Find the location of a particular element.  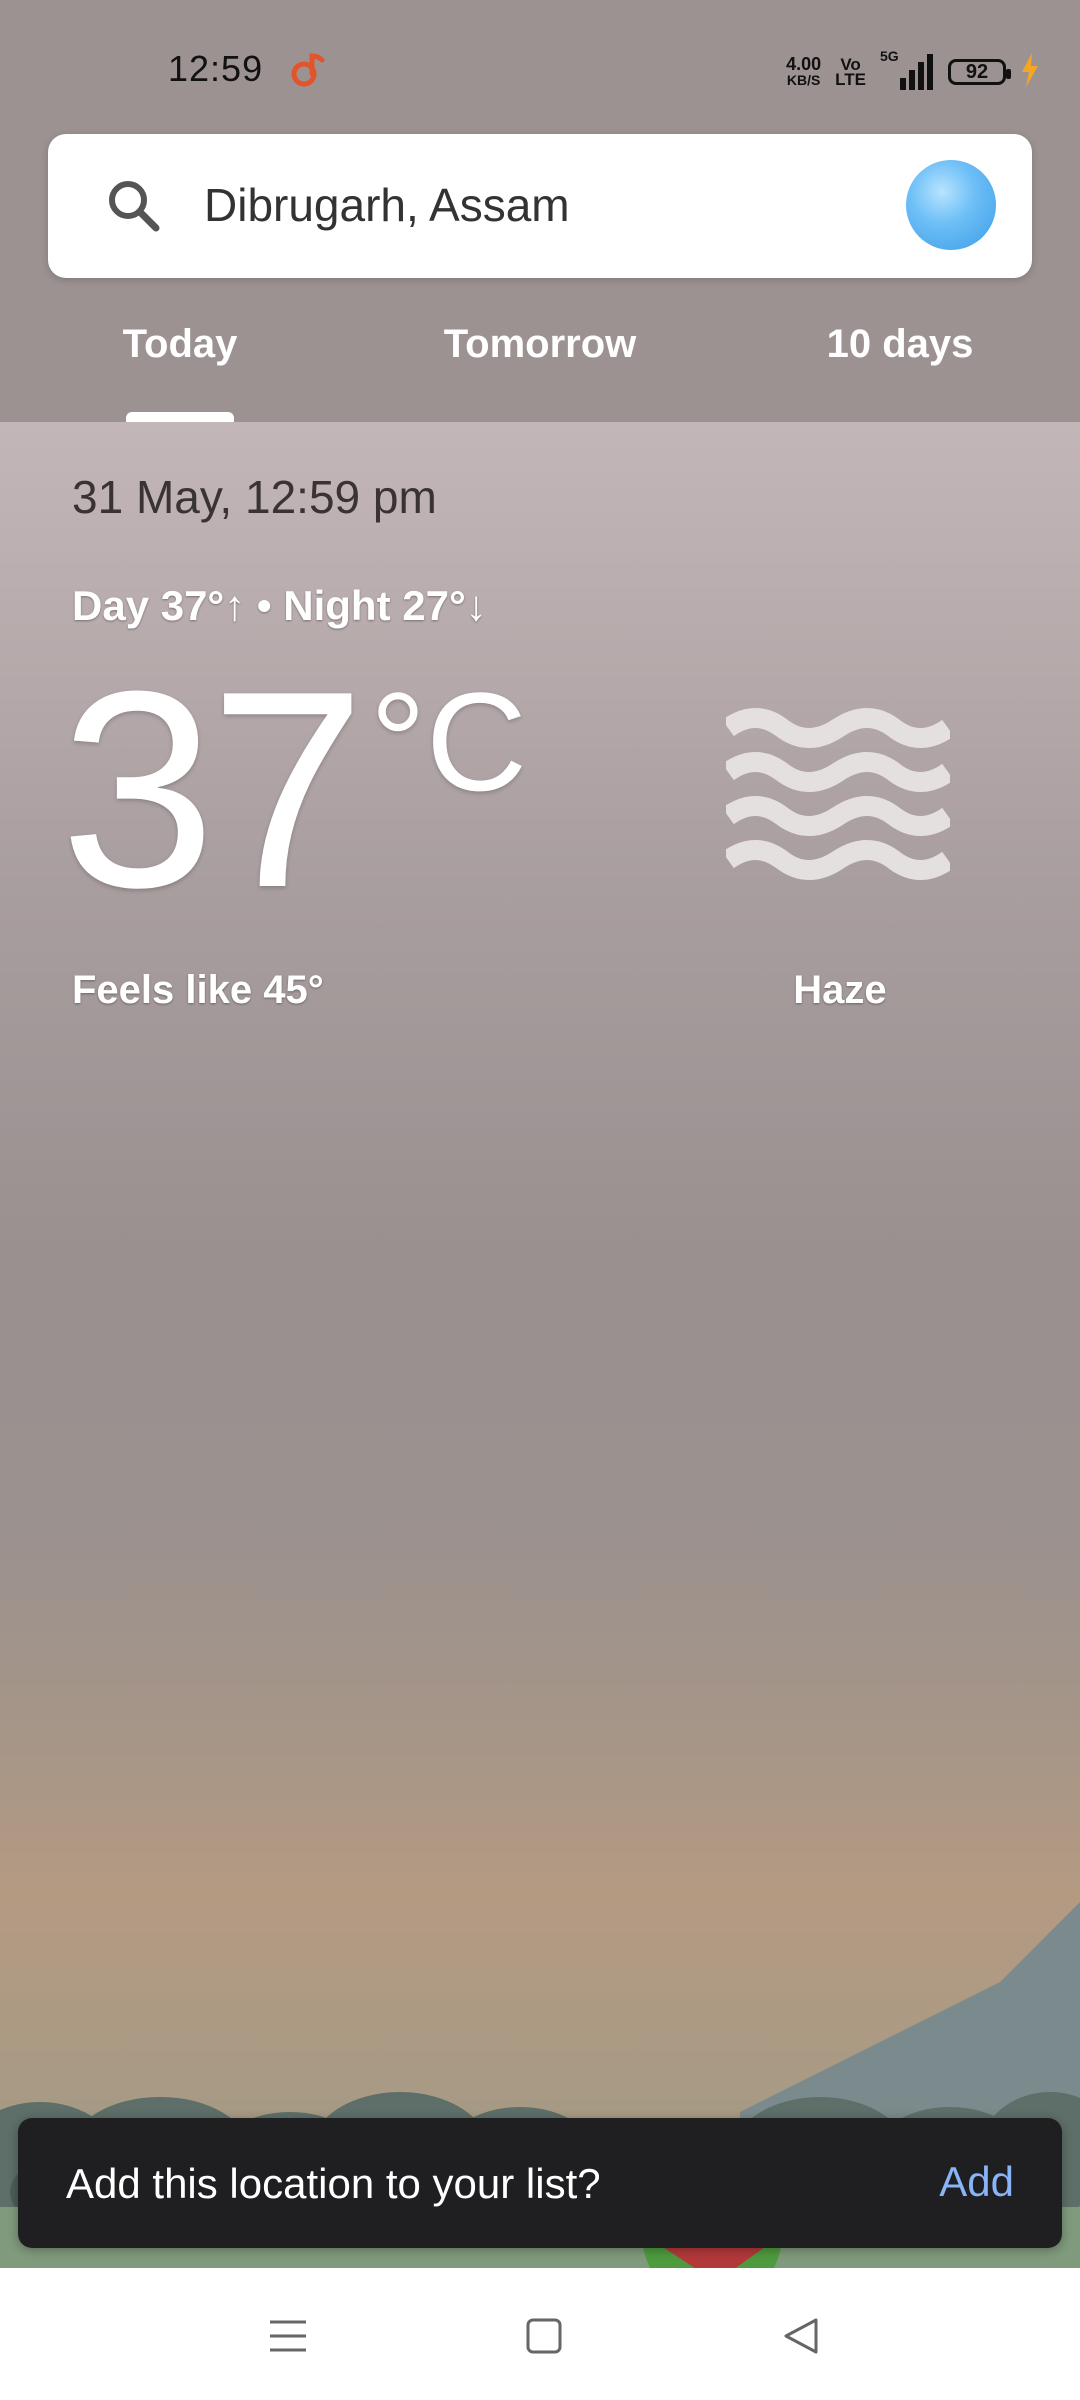

day-night-temps: Day 37°↑ • Night 27°↓ is located at coordinates (279, 605).